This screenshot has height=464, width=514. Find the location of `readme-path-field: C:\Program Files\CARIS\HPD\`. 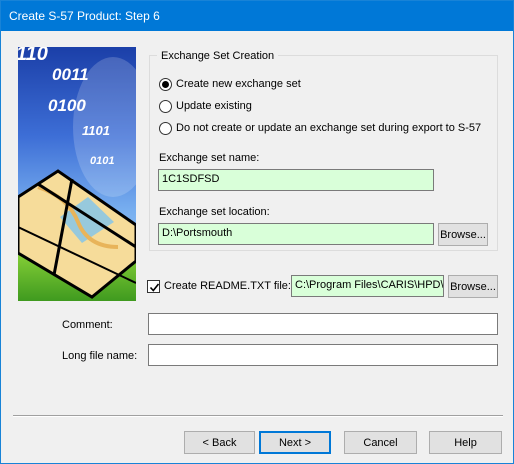

readme-path-field: C:\Program Files\CARIS\HPD\ is located at coordinates (367, 286).